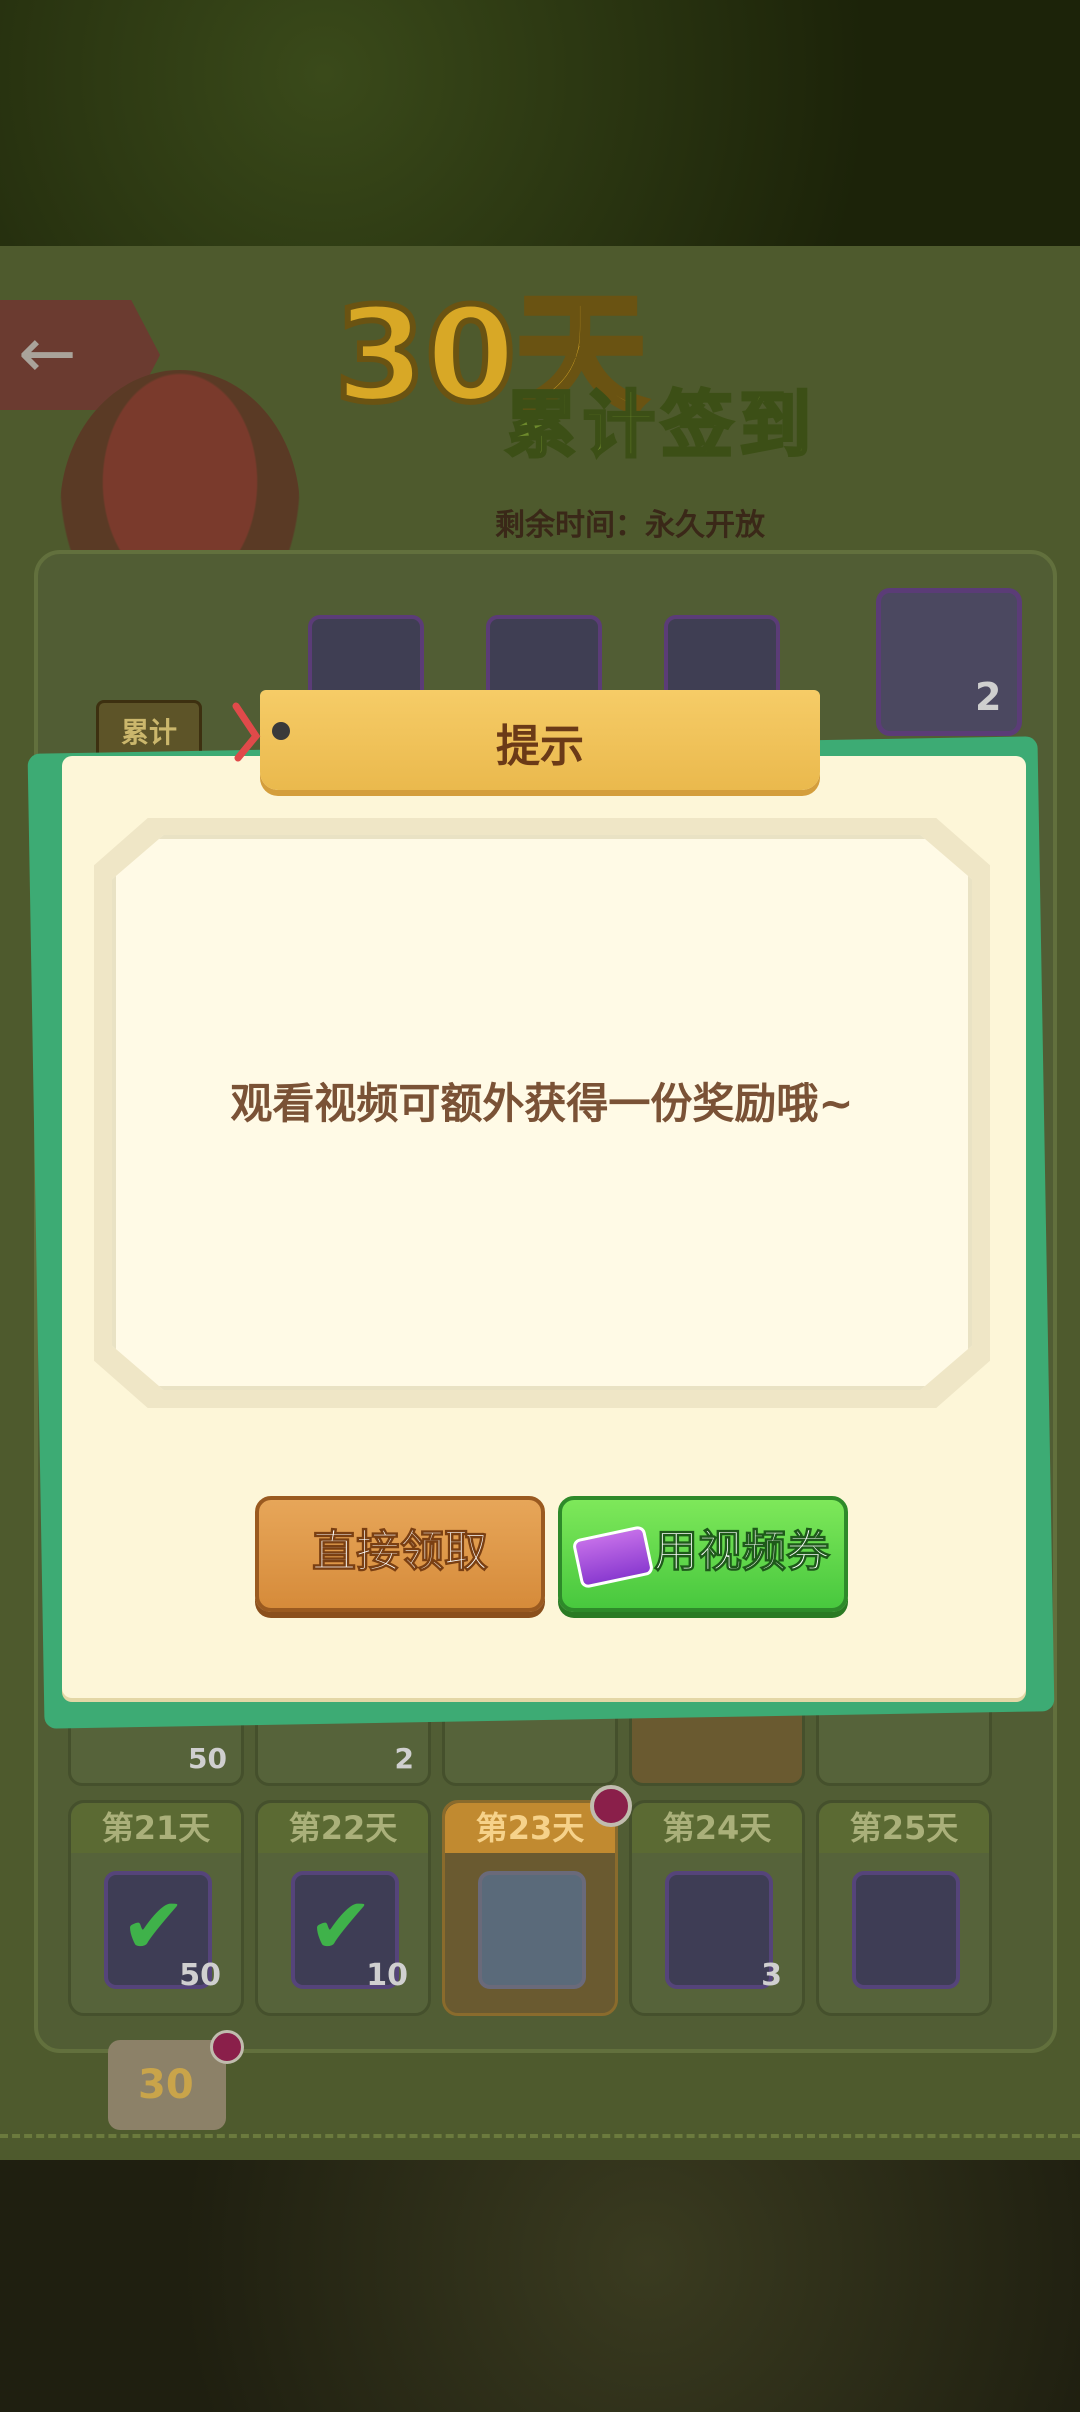 This screenshot has height=2412, width=1080. I want to click on video-button-label: 用视频券, so click(742, 1552).